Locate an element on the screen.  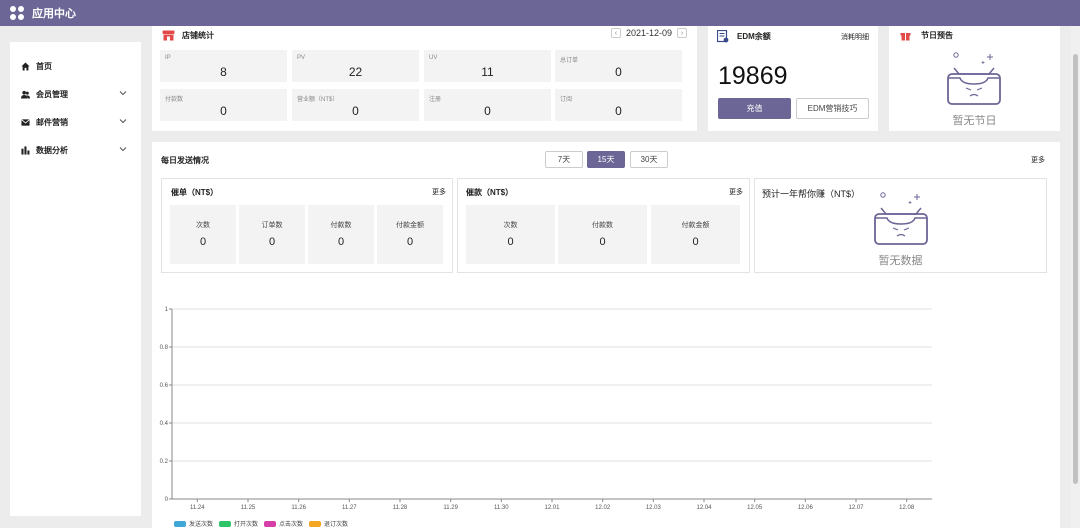
stat-payments: 付款数 0 is located at coordinates (223, 105).